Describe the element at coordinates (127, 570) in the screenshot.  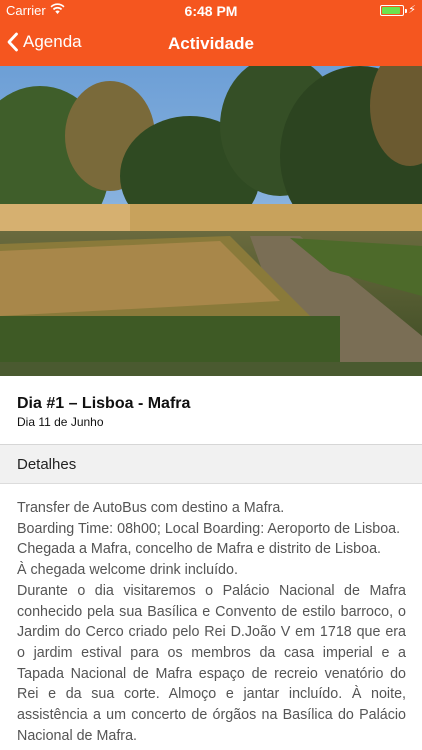
I see `details-paragraph: À chegada welcome drink incluído.` at that location.